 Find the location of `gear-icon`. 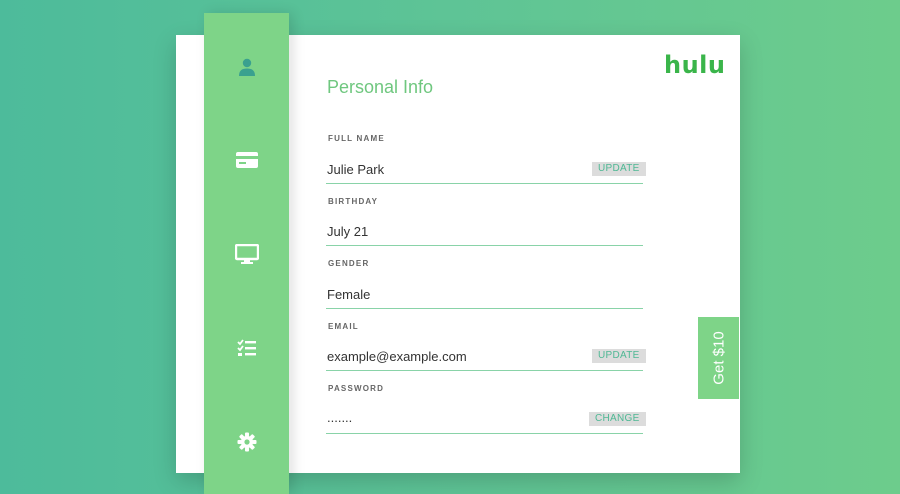

gear-icon is located at coordinates (247, 442).